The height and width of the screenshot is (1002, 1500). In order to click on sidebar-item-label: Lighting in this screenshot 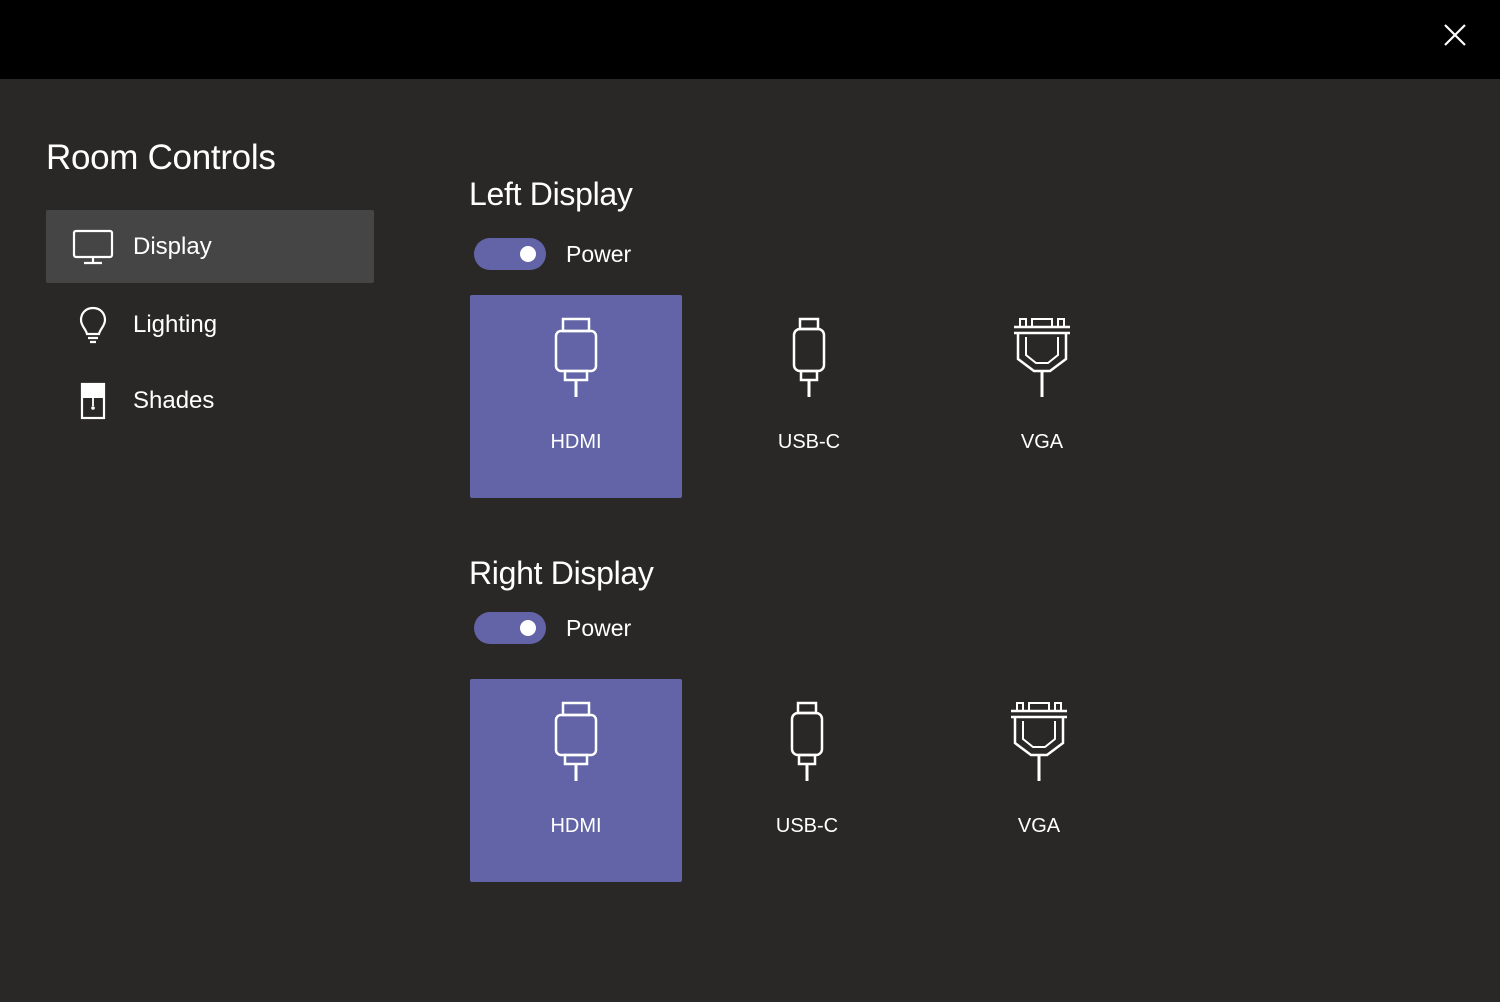, I will do `click(175, 324)`.